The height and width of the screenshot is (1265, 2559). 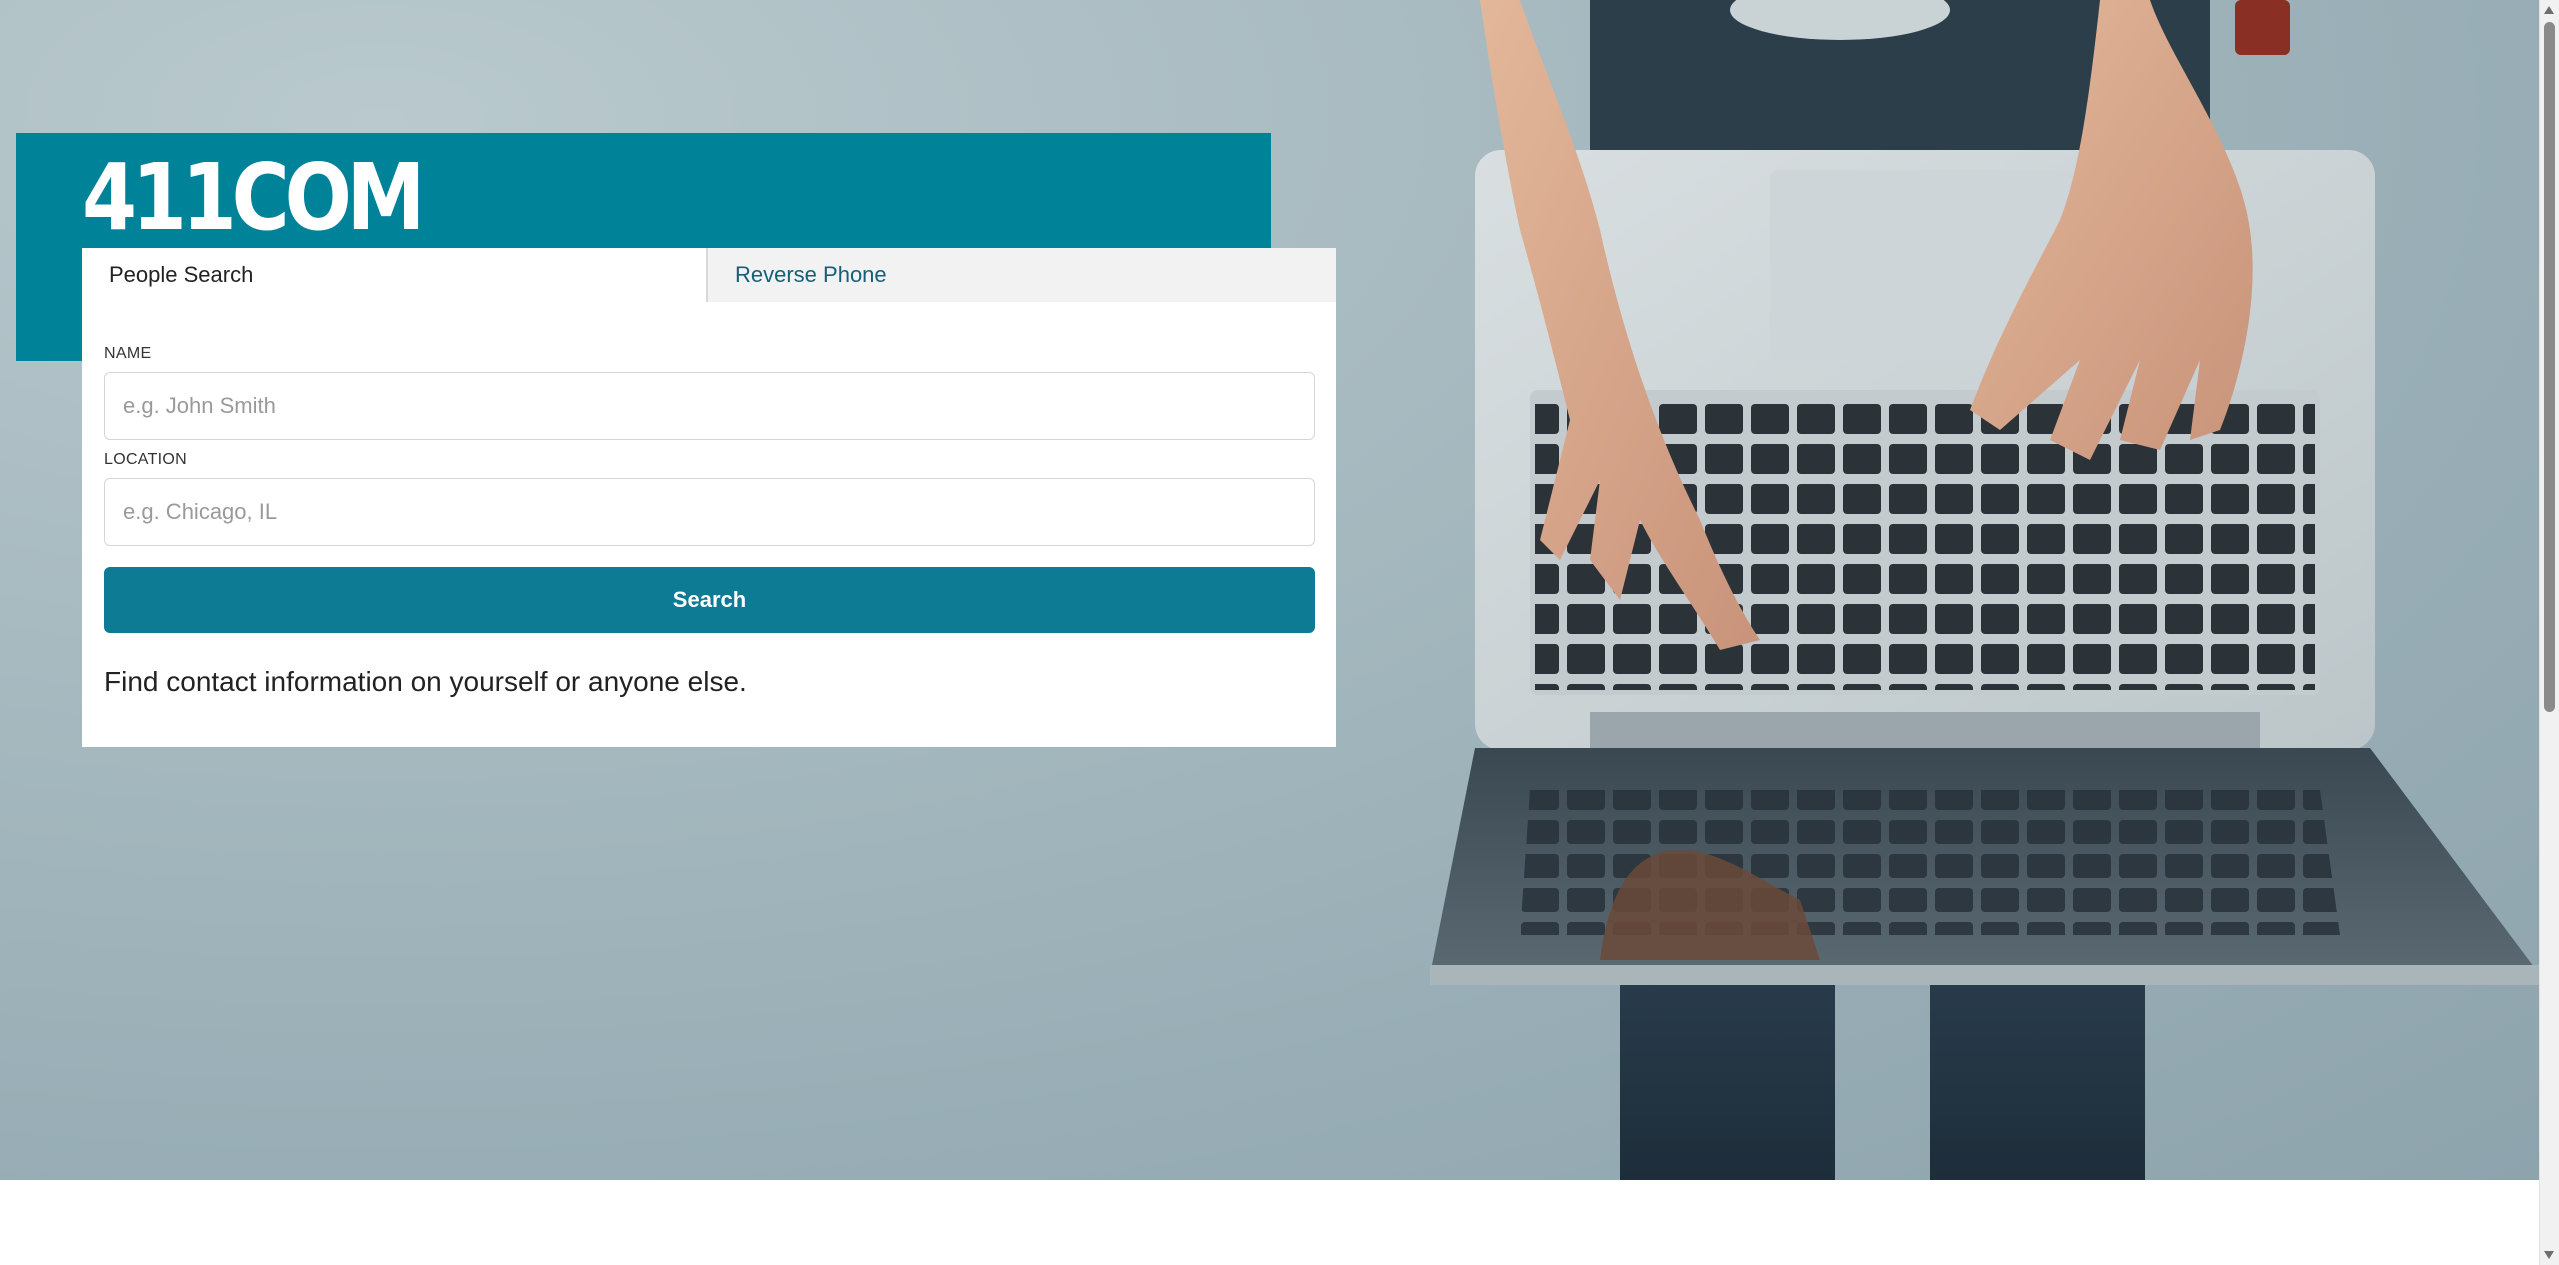 I want to click on location-field-label: LOCATION, so click(x=146, y=459).